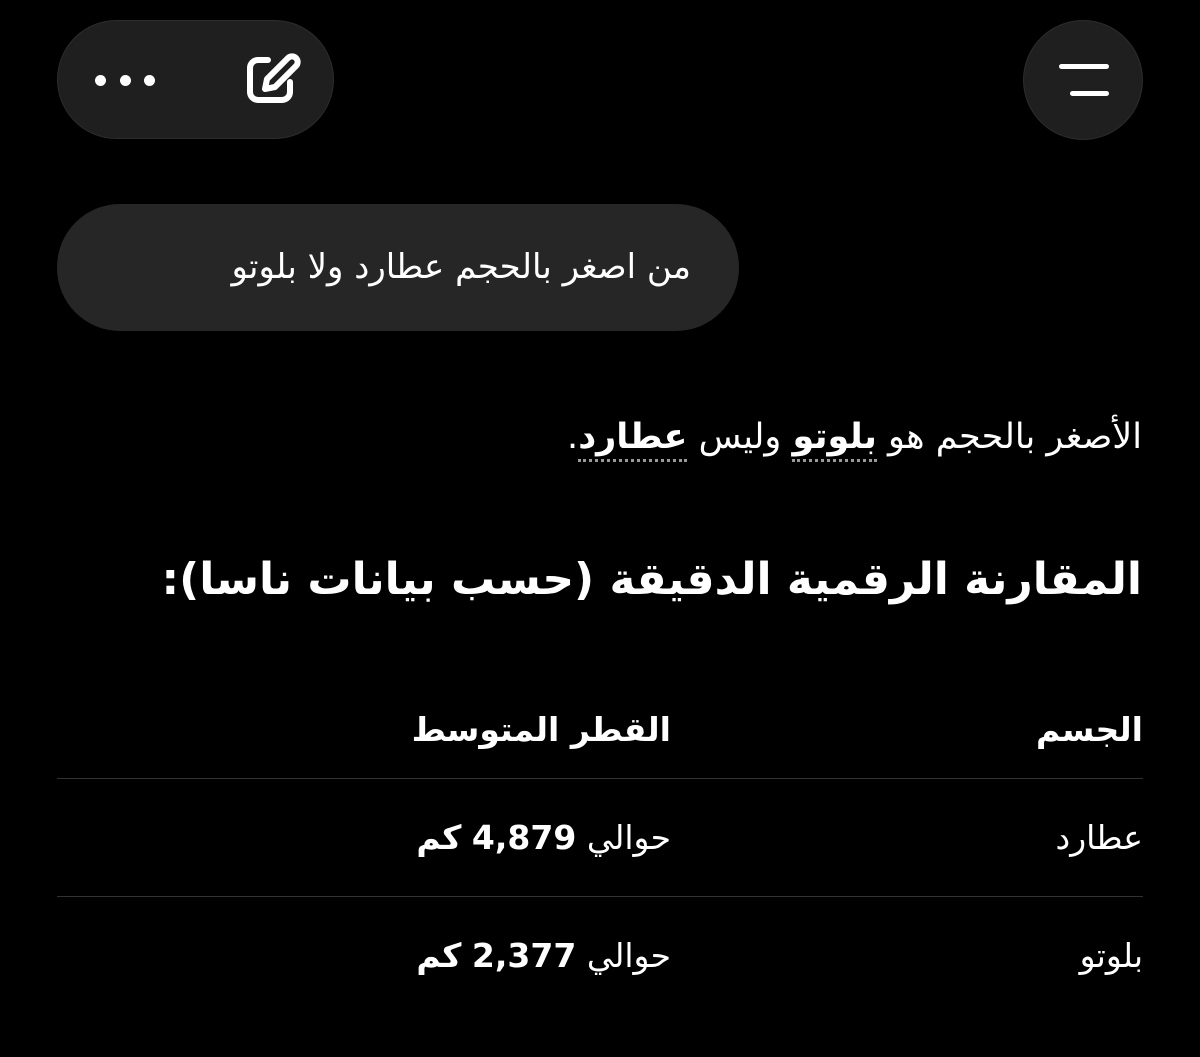 The width and height of the screenshot is (1200, 1057). What do you see at coordinates (1089, 729) in the screenshot?
I see `header-body: الجسم` at bounding box center [1089, 729].